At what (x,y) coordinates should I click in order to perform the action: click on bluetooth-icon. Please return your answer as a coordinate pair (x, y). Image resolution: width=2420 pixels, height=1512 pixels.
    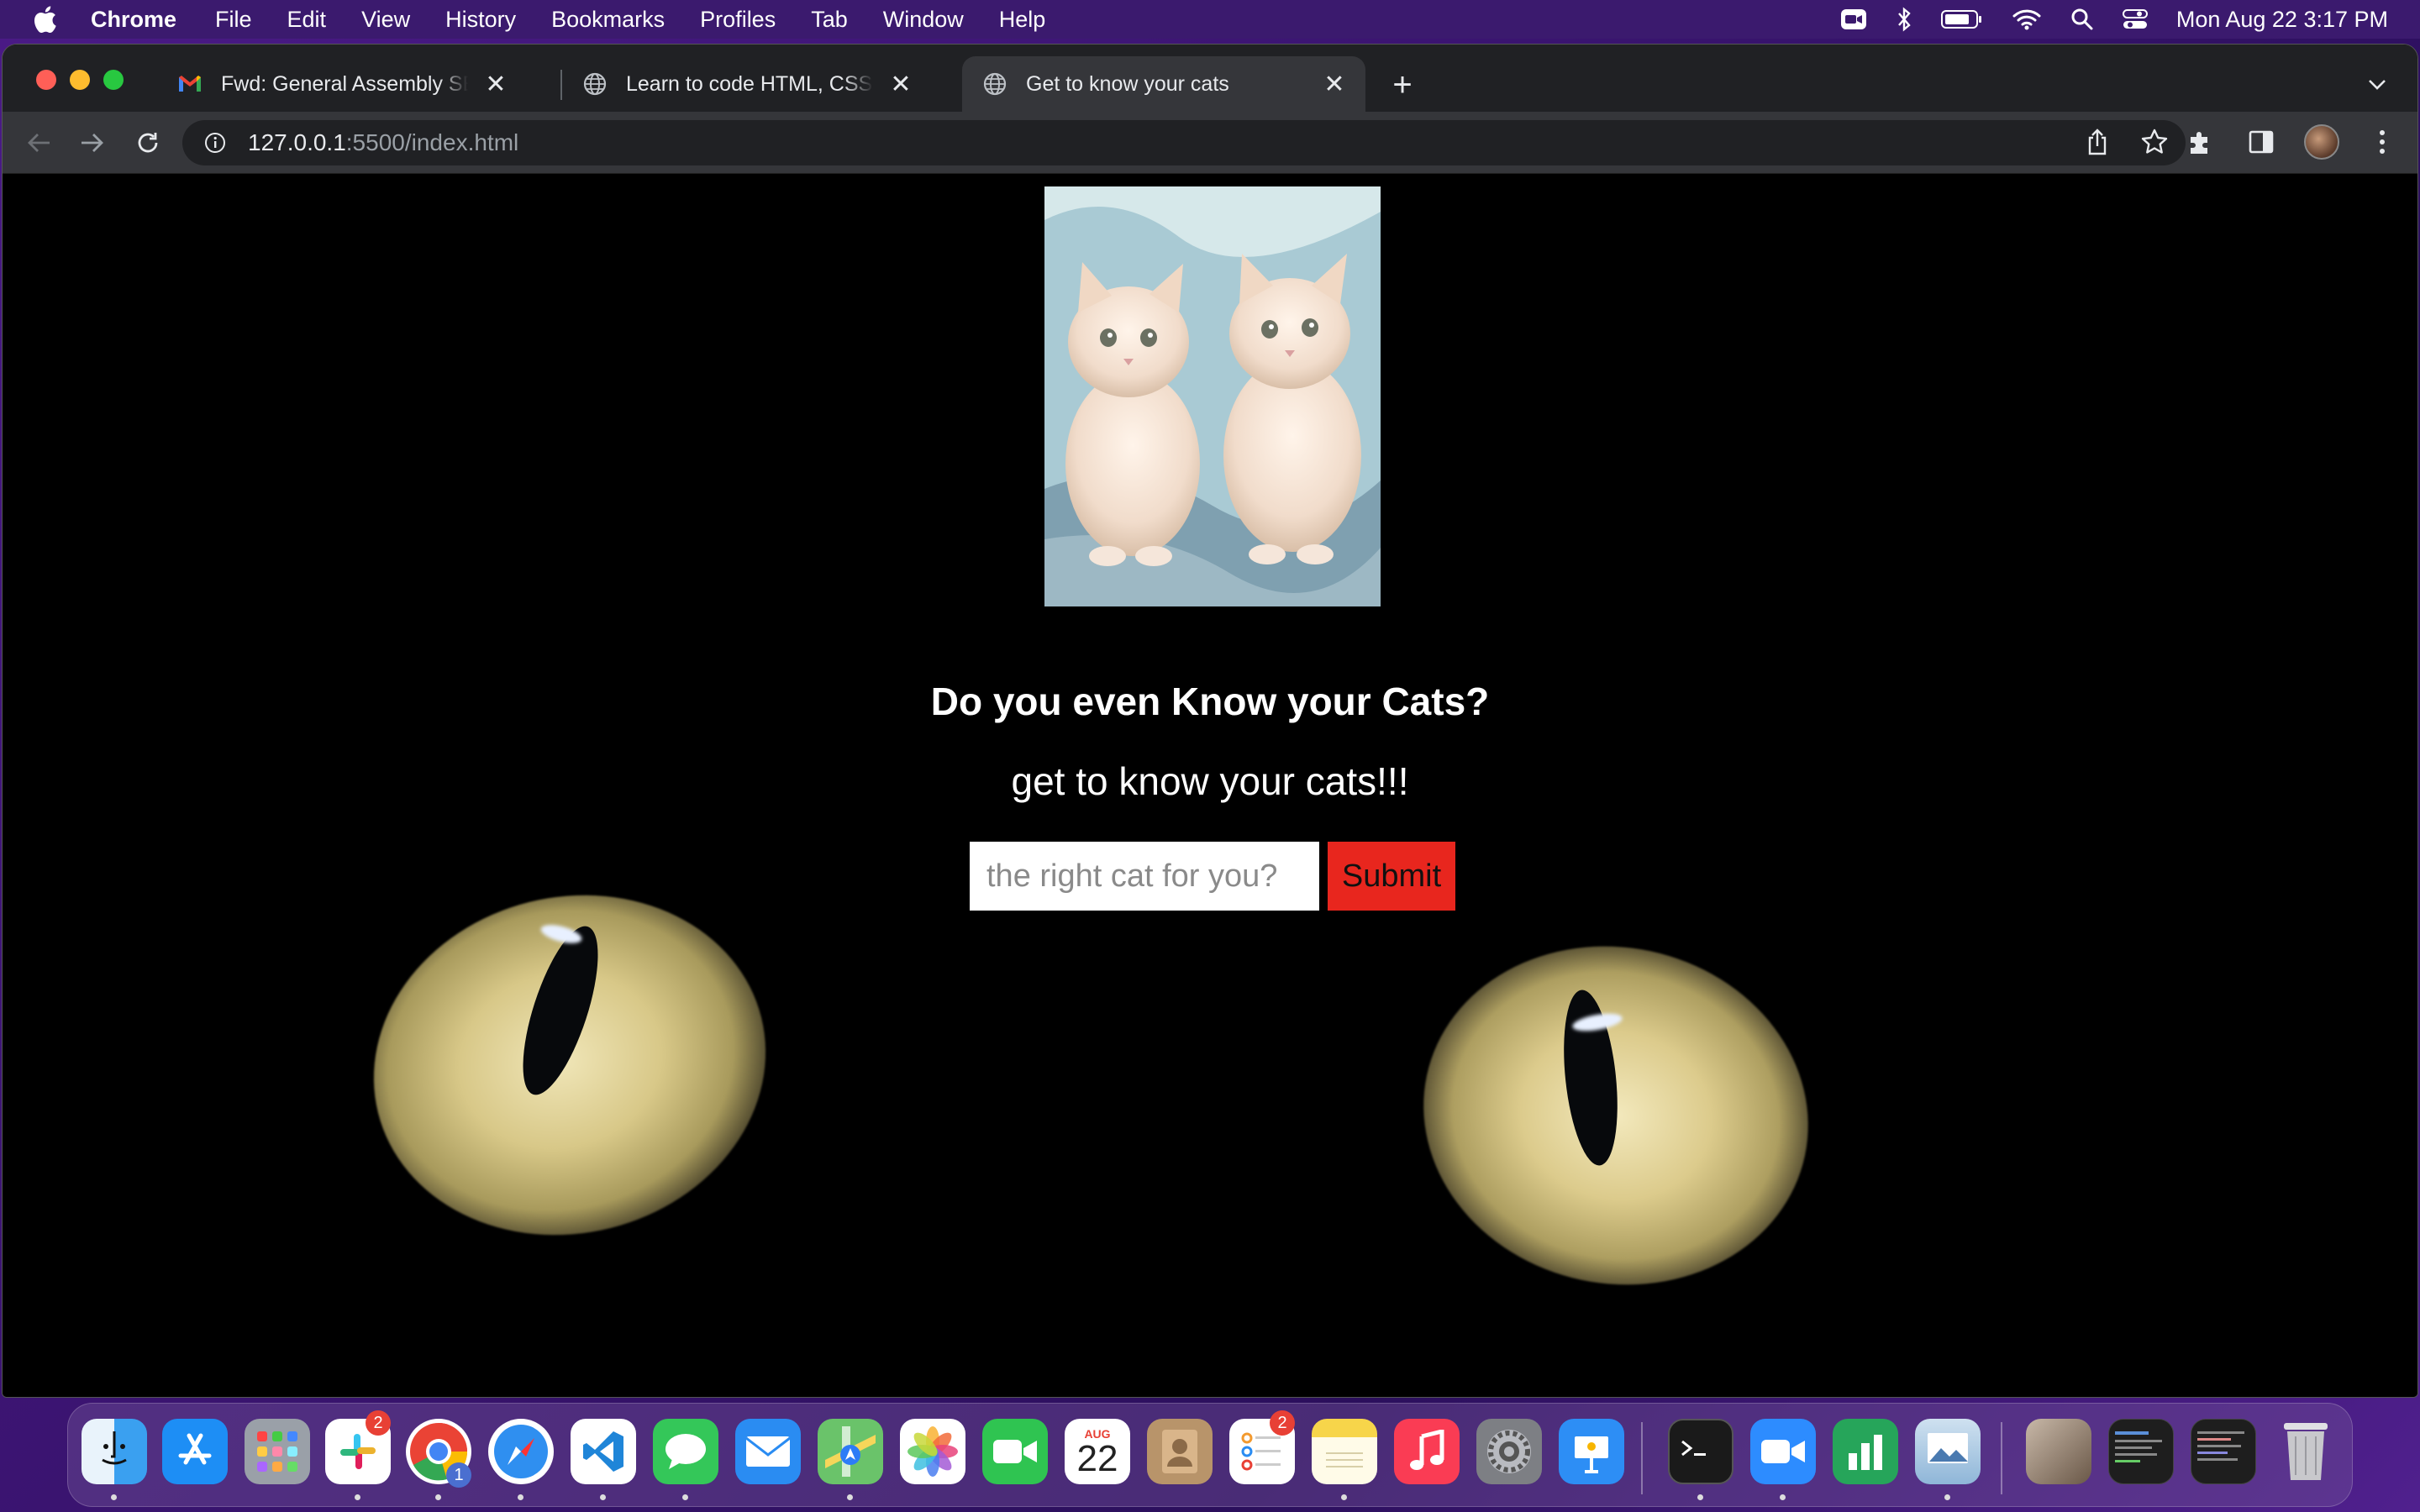
    Looking at the image, I should click on (1904, 19).